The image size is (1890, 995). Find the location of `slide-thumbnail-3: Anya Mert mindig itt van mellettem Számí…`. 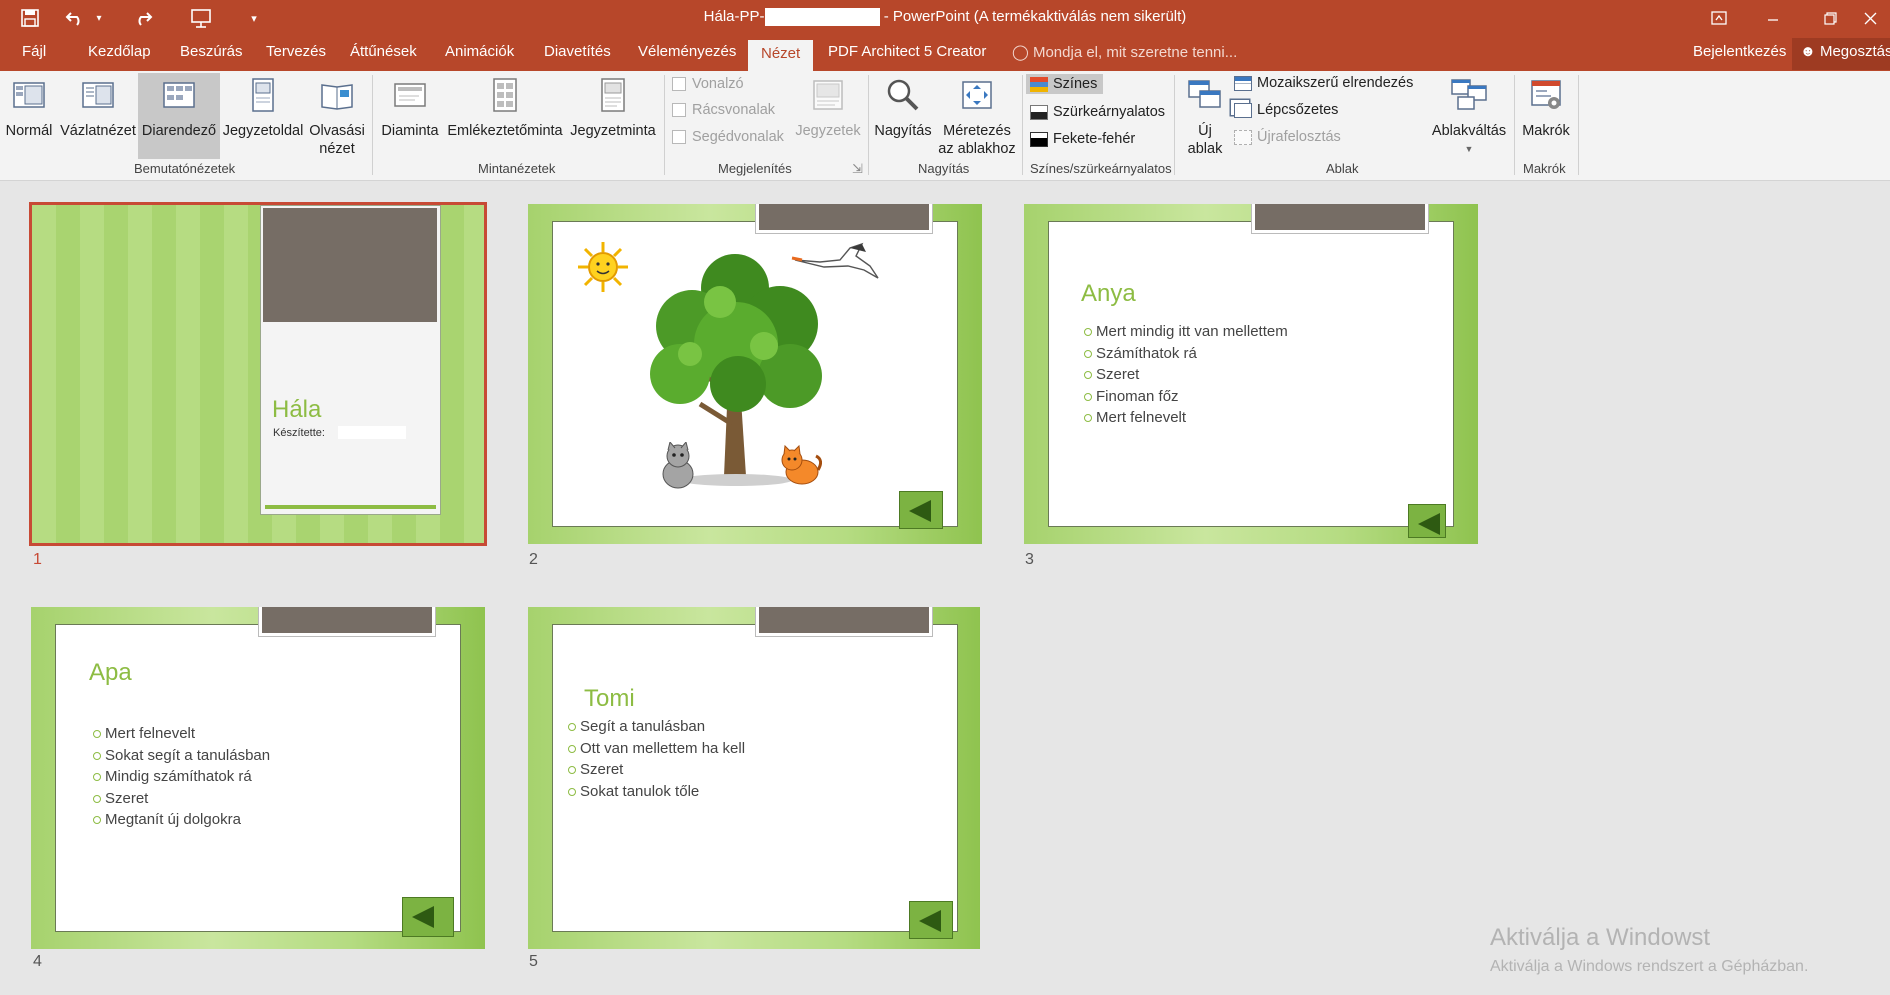

slide-thumbnail-3: Anya Mert mindig itt van mellettem Számí… is located at coordinates (1251, 374).